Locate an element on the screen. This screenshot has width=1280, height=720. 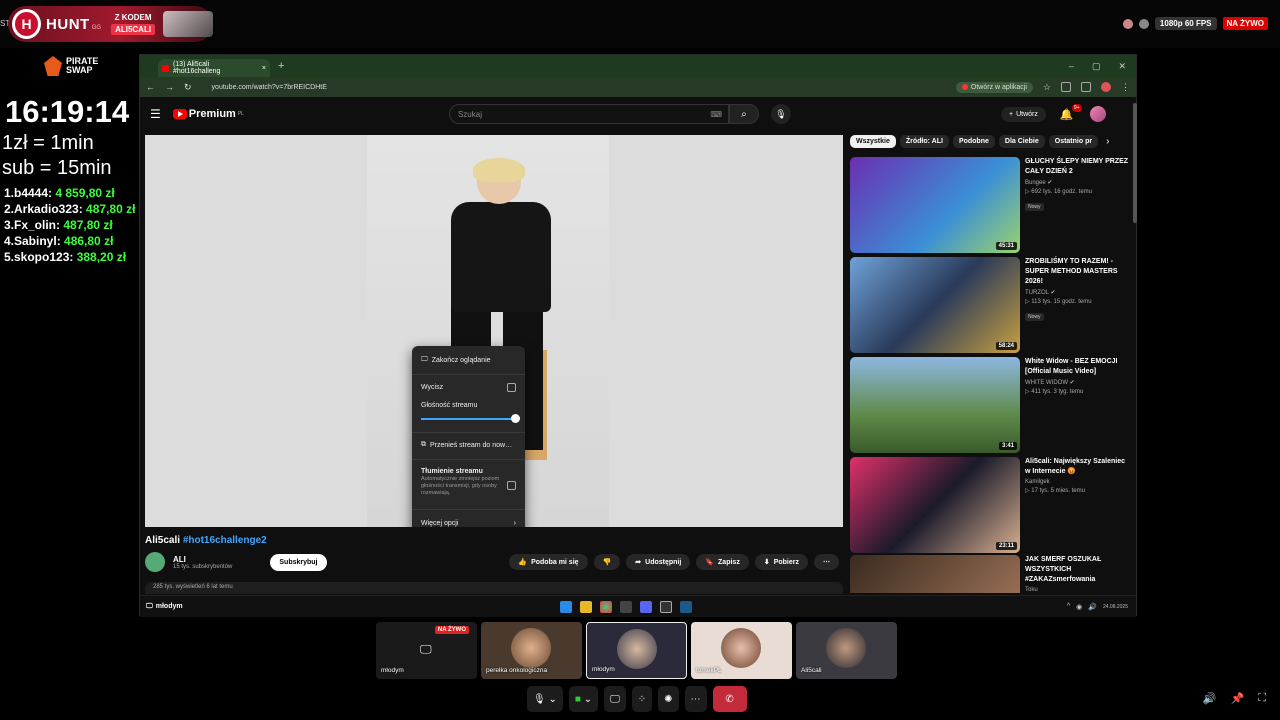
url-field: youtube.com/watch?v=7brREICDHtE is located at coordinates (269, 87).